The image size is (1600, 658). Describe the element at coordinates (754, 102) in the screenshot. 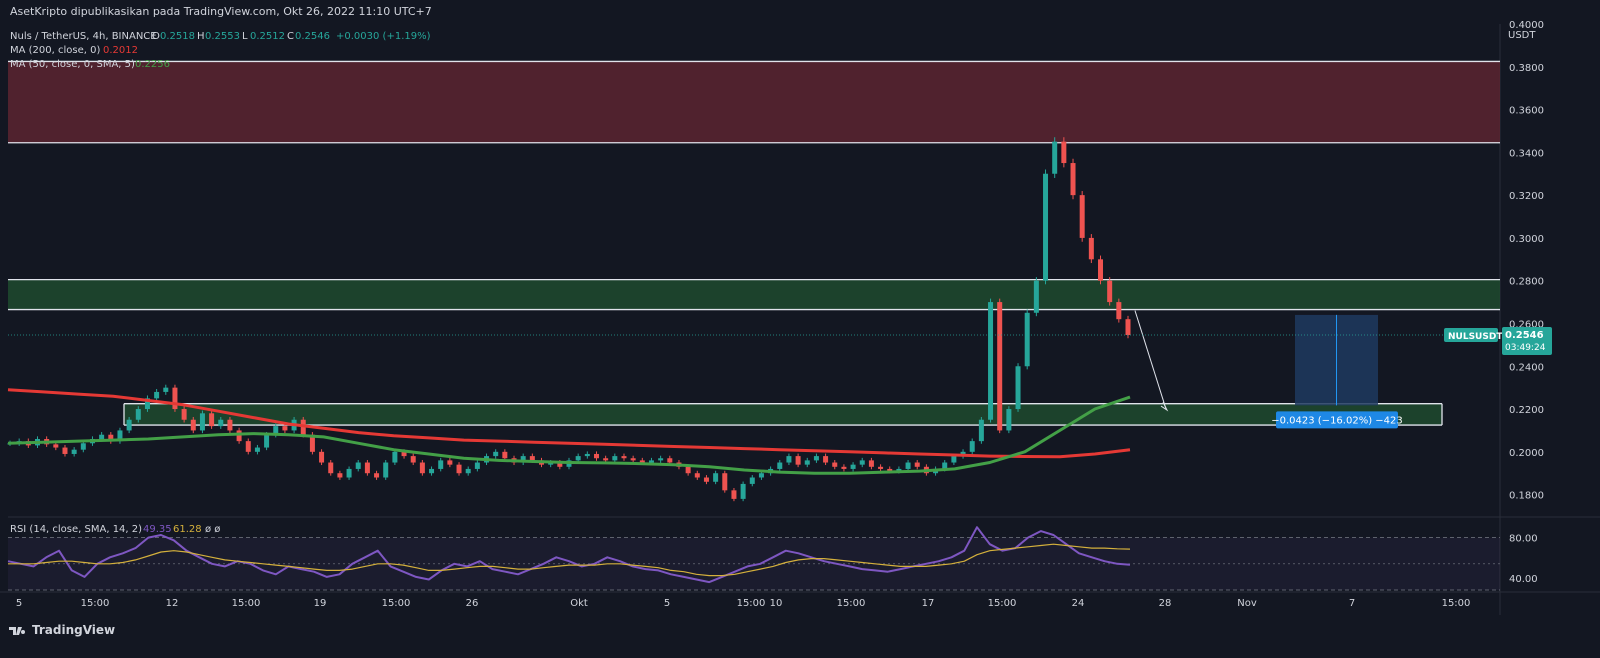

I see `zone-resistance` at that location.